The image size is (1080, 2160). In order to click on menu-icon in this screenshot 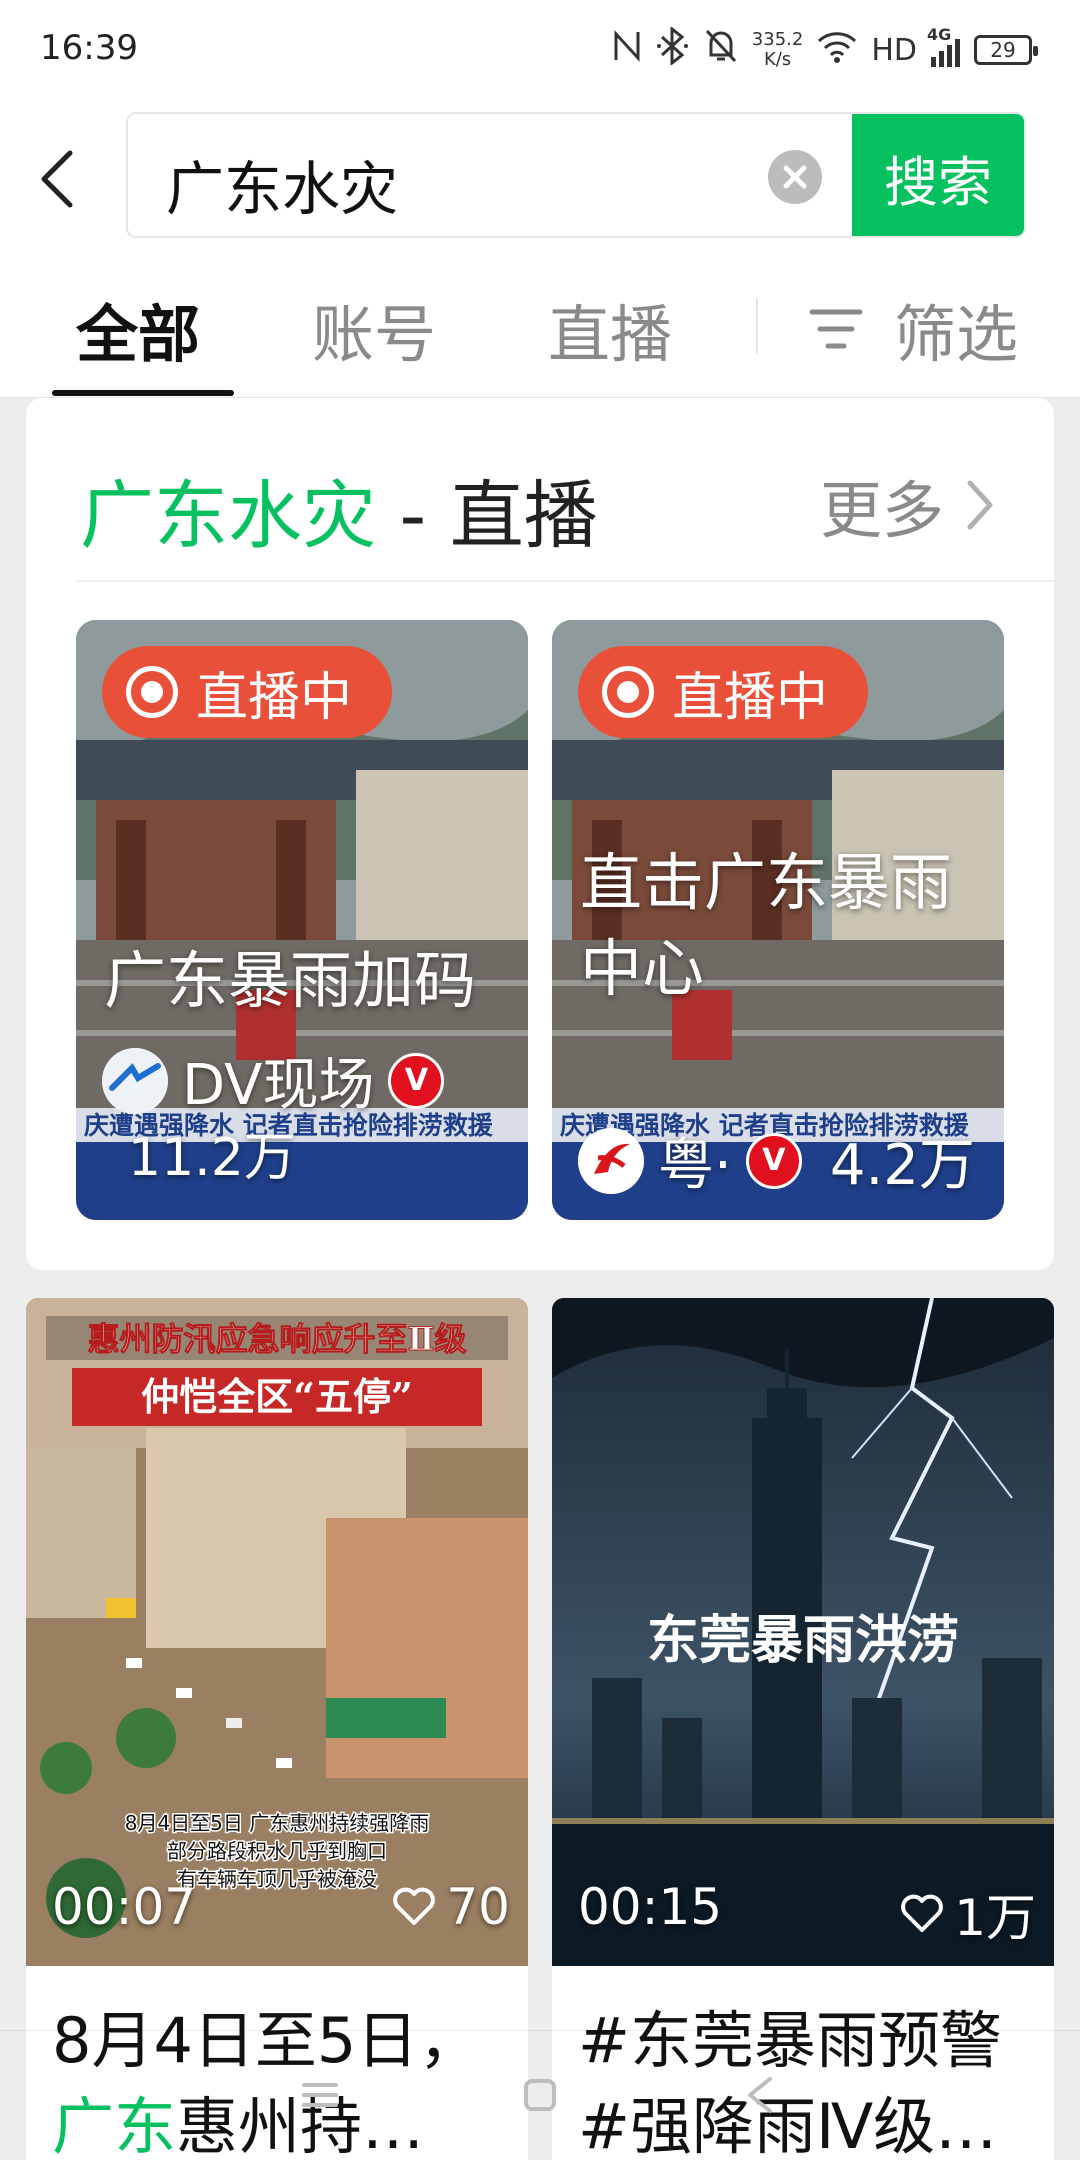, I will do `click(320, 2095)`.